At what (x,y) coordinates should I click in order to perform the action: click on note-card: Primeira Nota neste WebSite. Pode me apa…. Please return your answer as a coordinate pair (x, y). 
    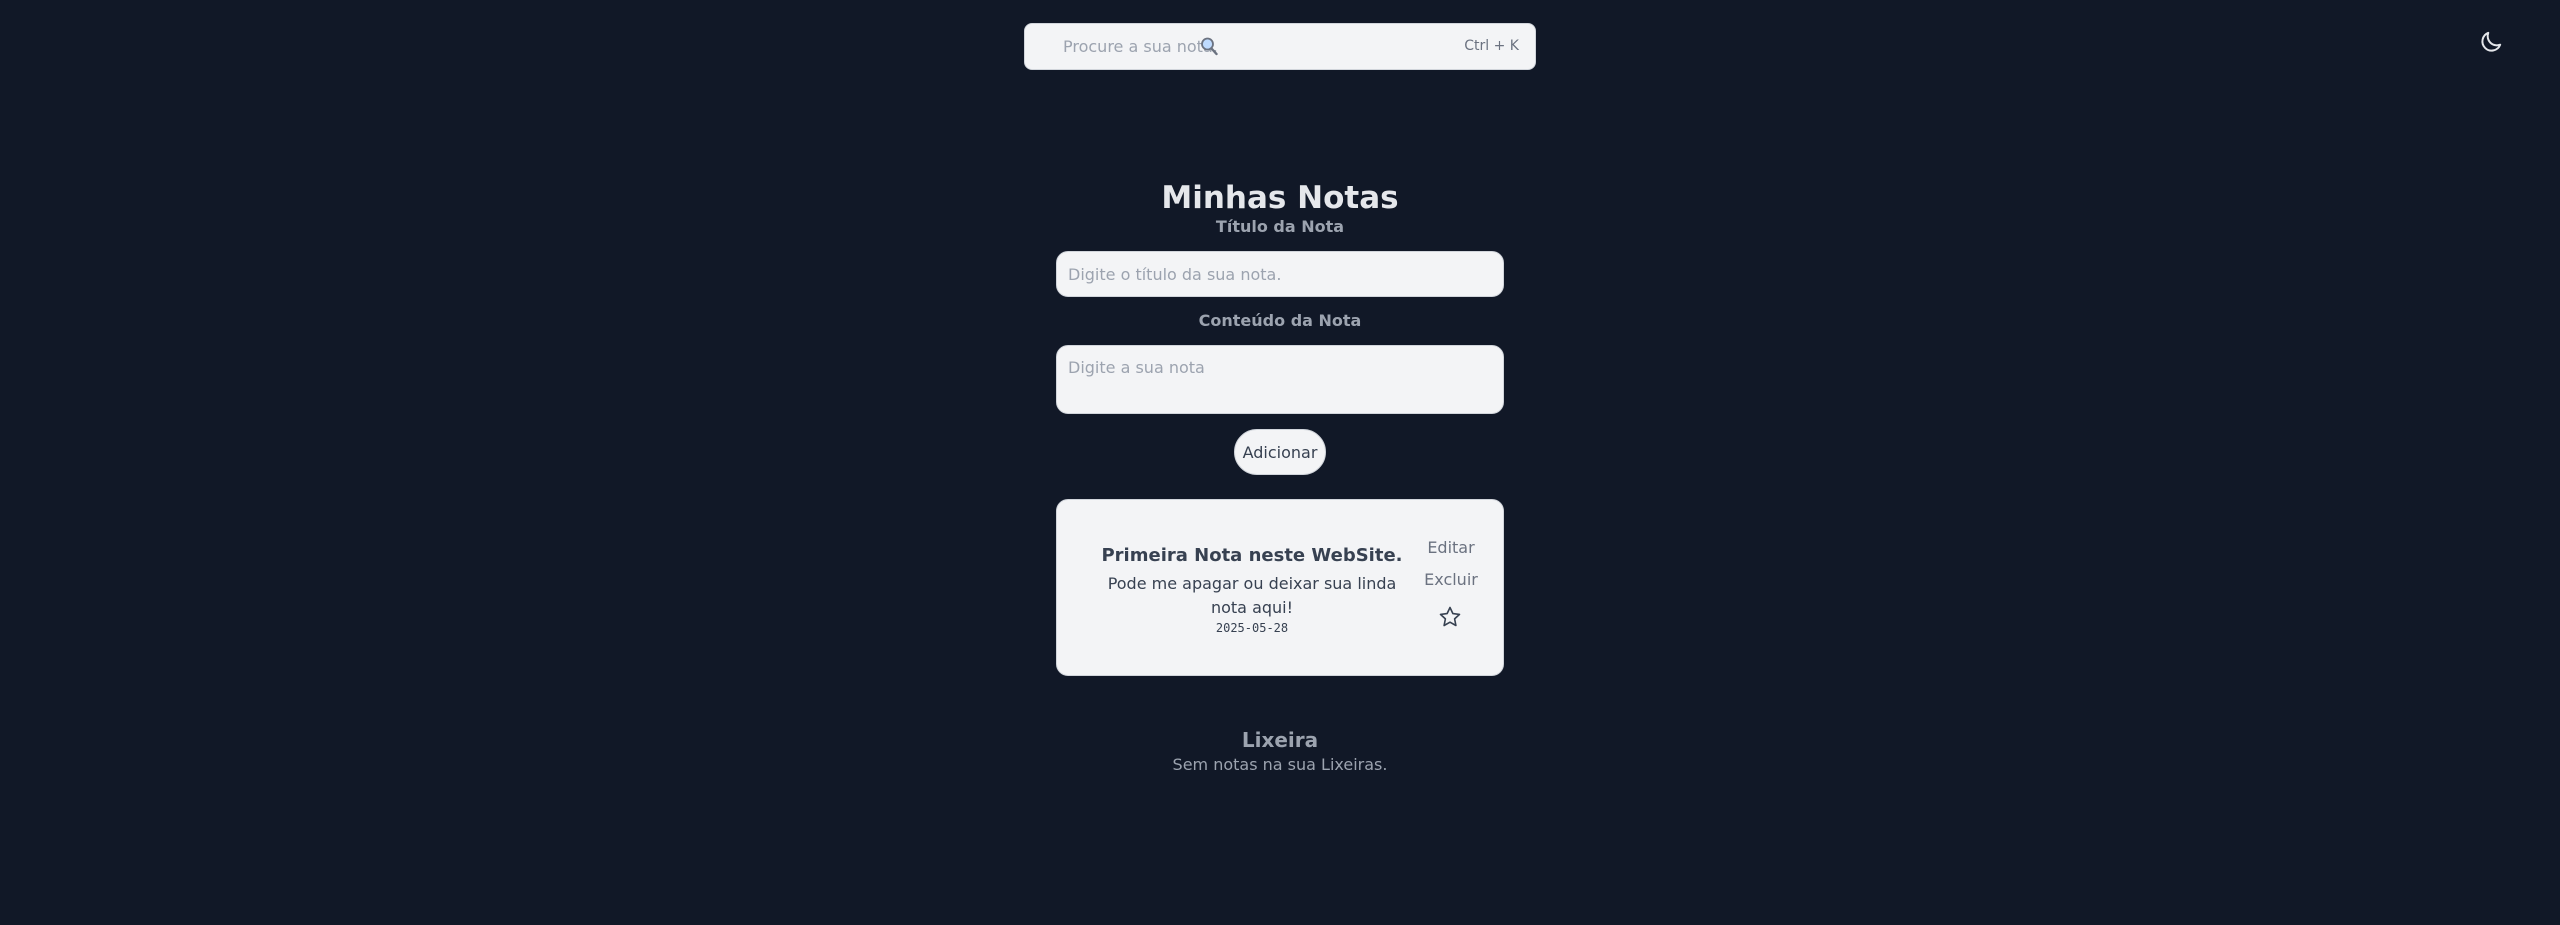
    Looking at the image, I should click on (1280, 587).